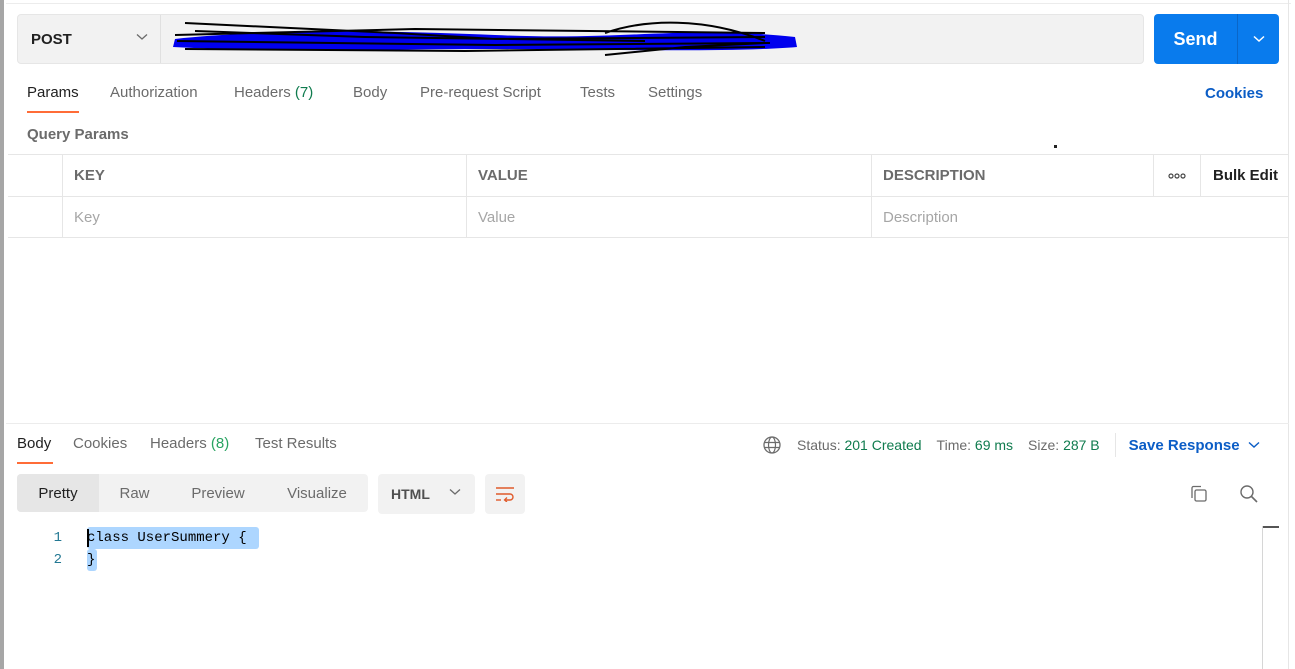 Image resolution: width=1295 pixels, height=669 pixels. I want to click on line-number: 2, so click(57, 560).